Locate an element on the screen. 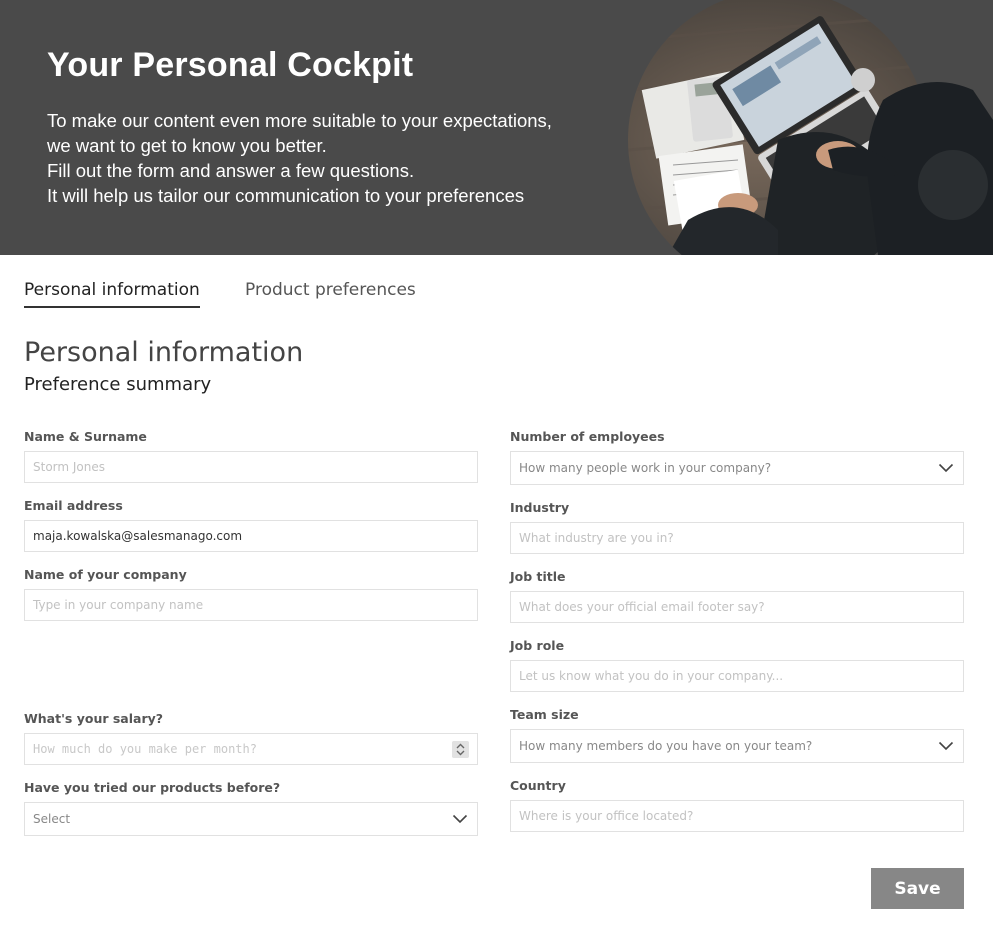 The width and height of the screenshot is (993, 932). business-desk-photo is located at coordinates (810, 127).